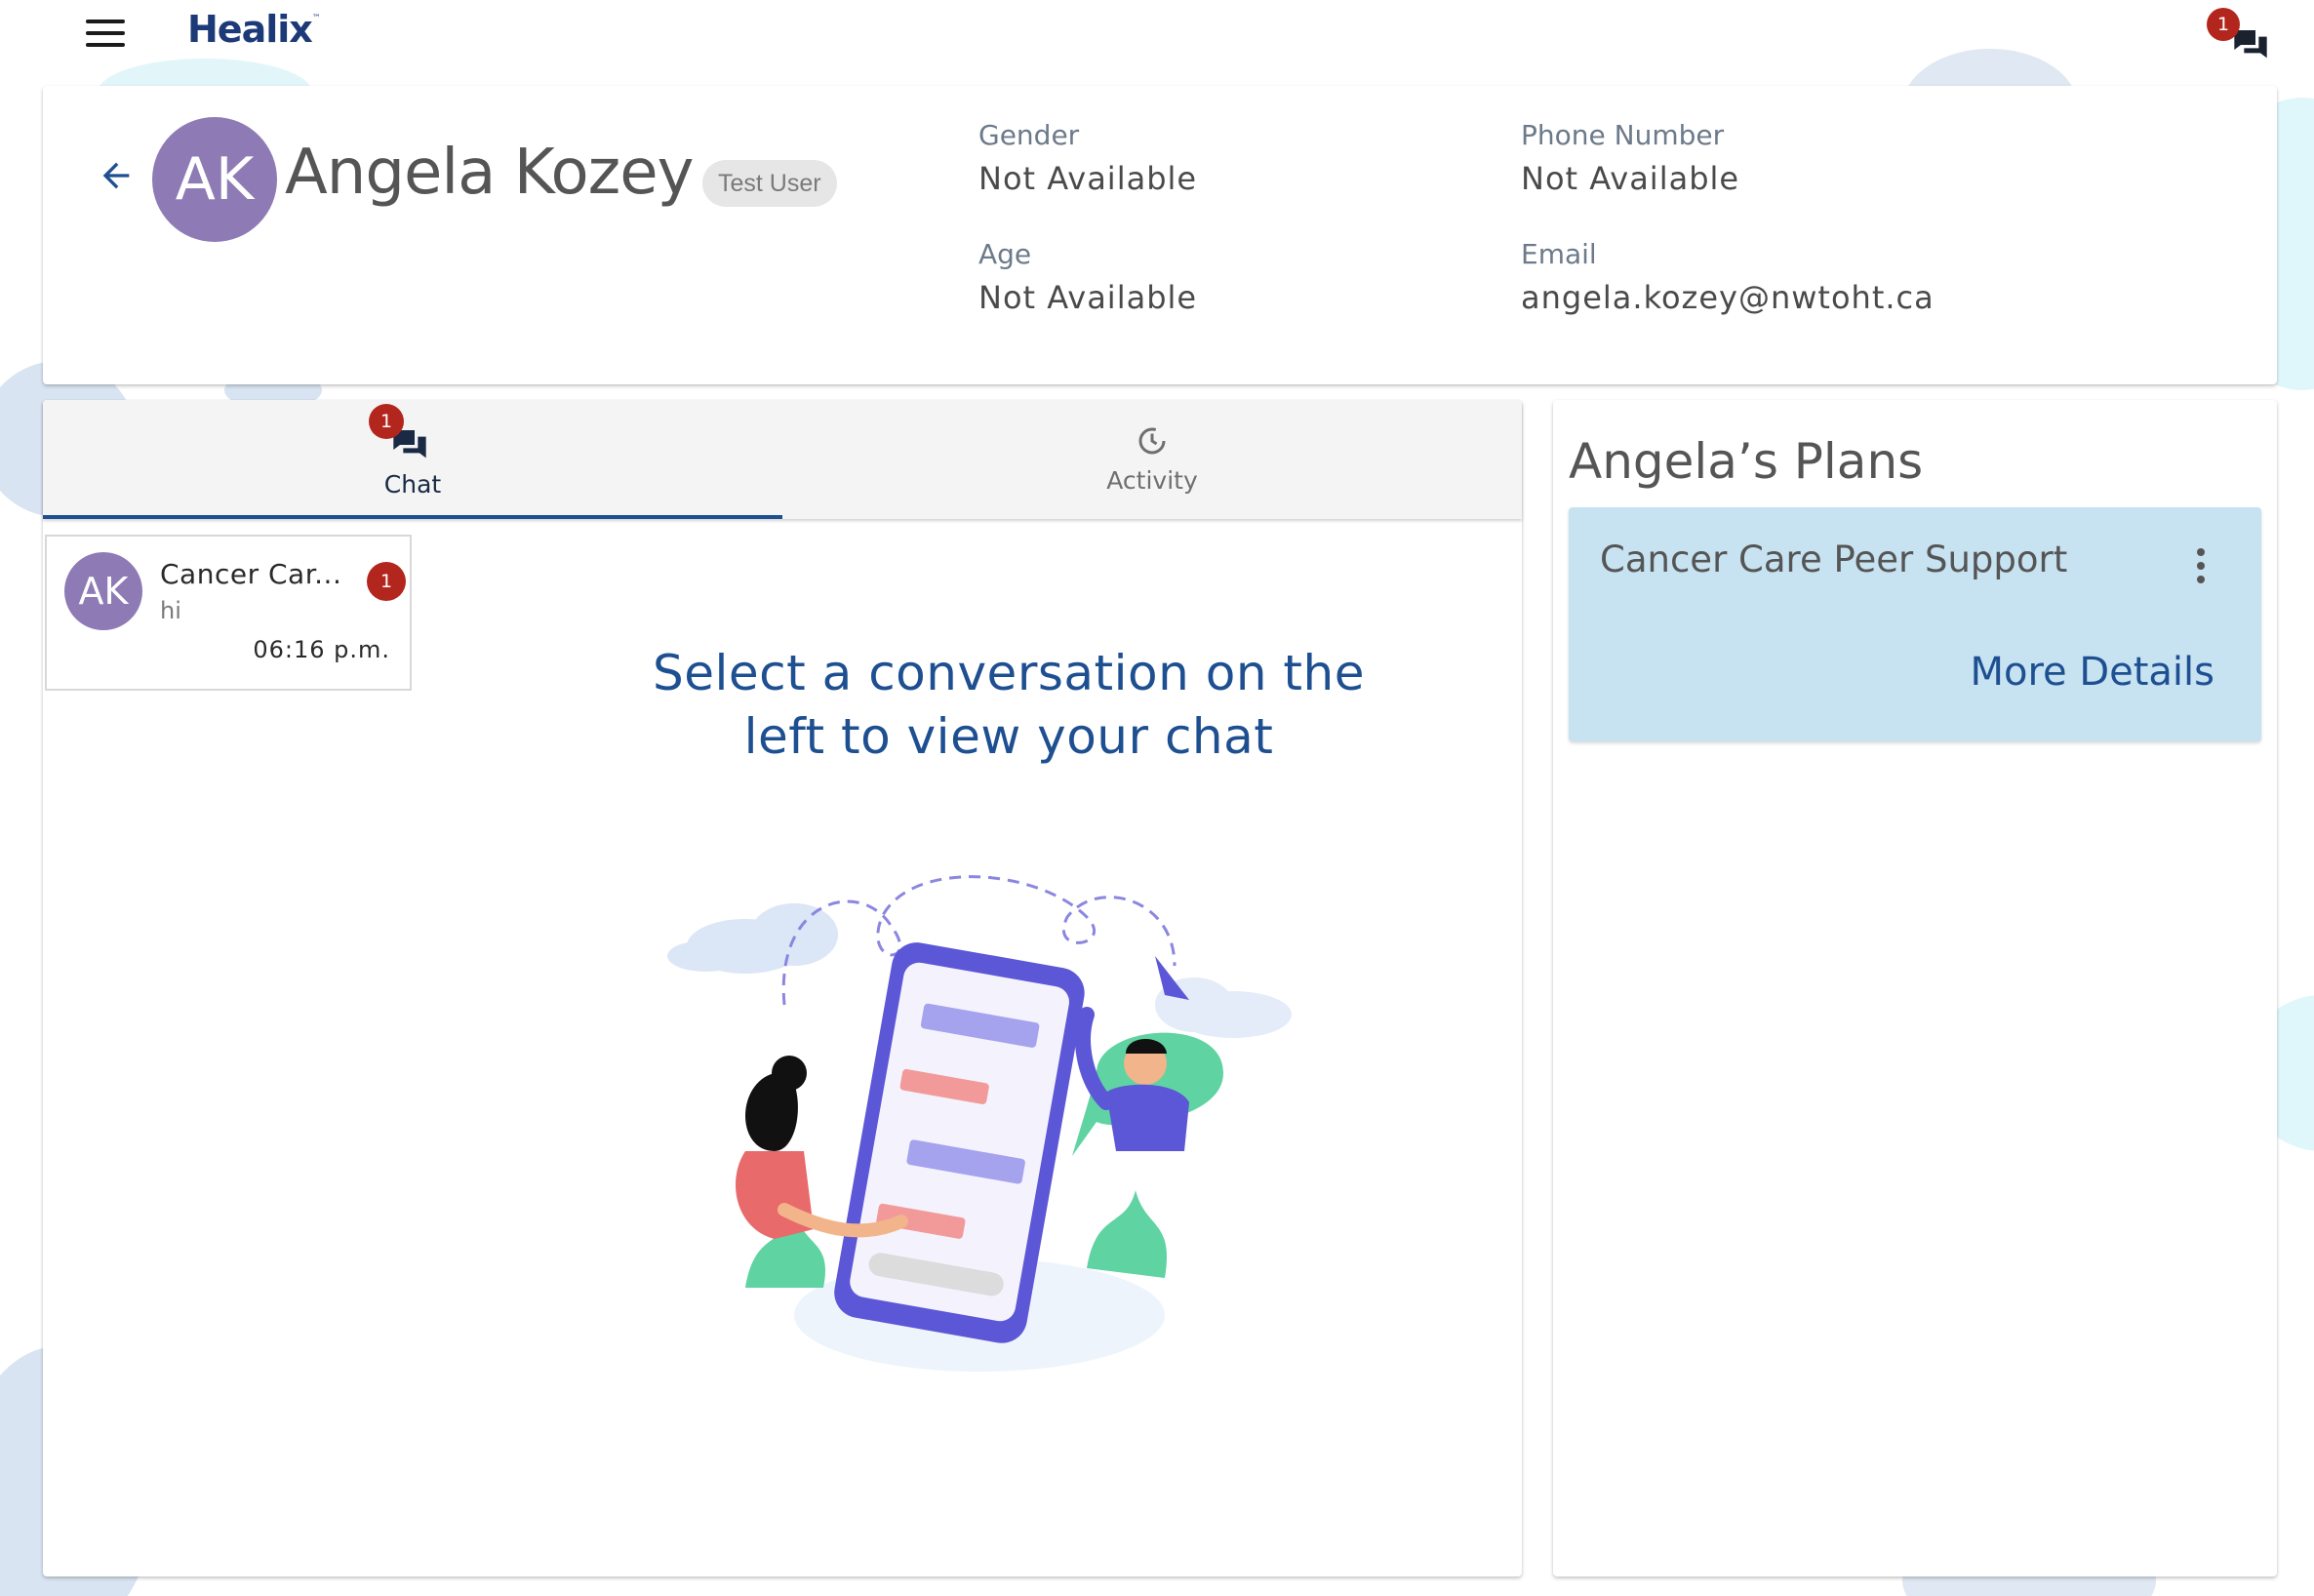 Image resolution: width=2314 pixels, height=1596 pixels. What do you see at coordinates (1009, 673) in the screenshot?
I see `empty-state-line-1: Select a conversation on the` at bounding box center [1009, 673].